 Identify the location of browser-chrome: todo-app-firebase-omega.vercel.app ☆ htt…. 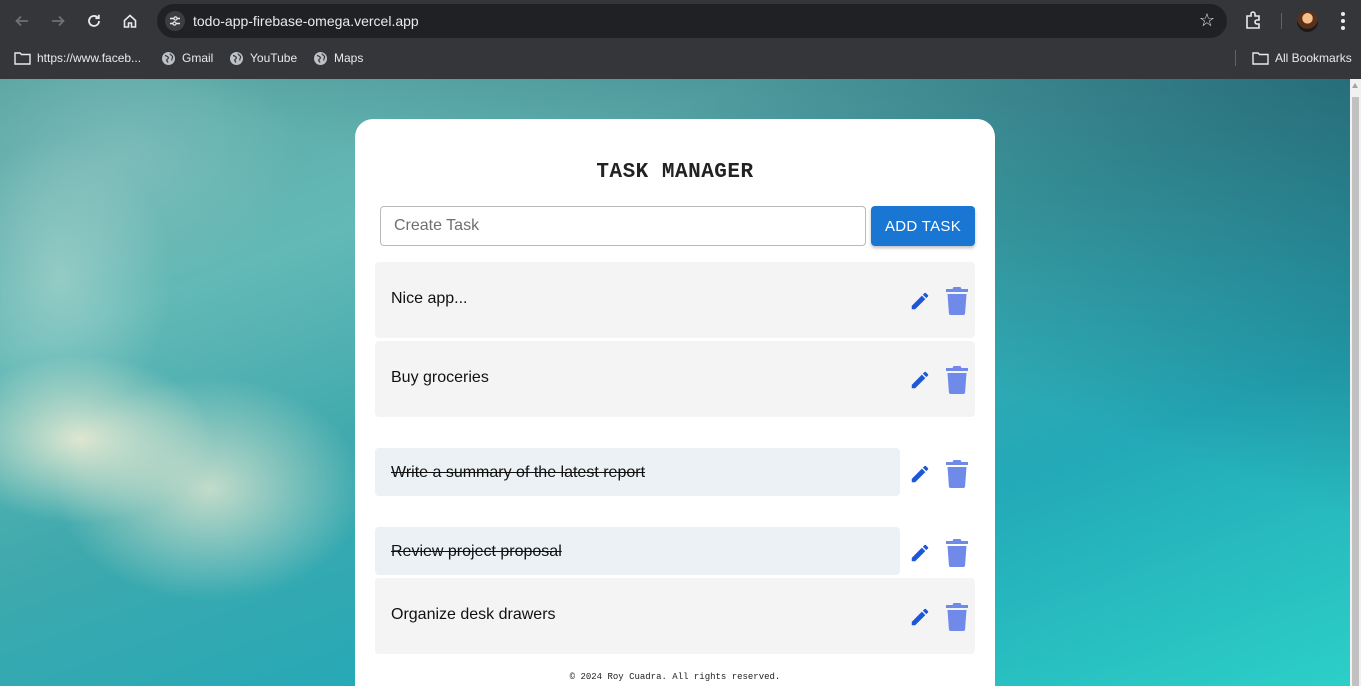
(680, 39).